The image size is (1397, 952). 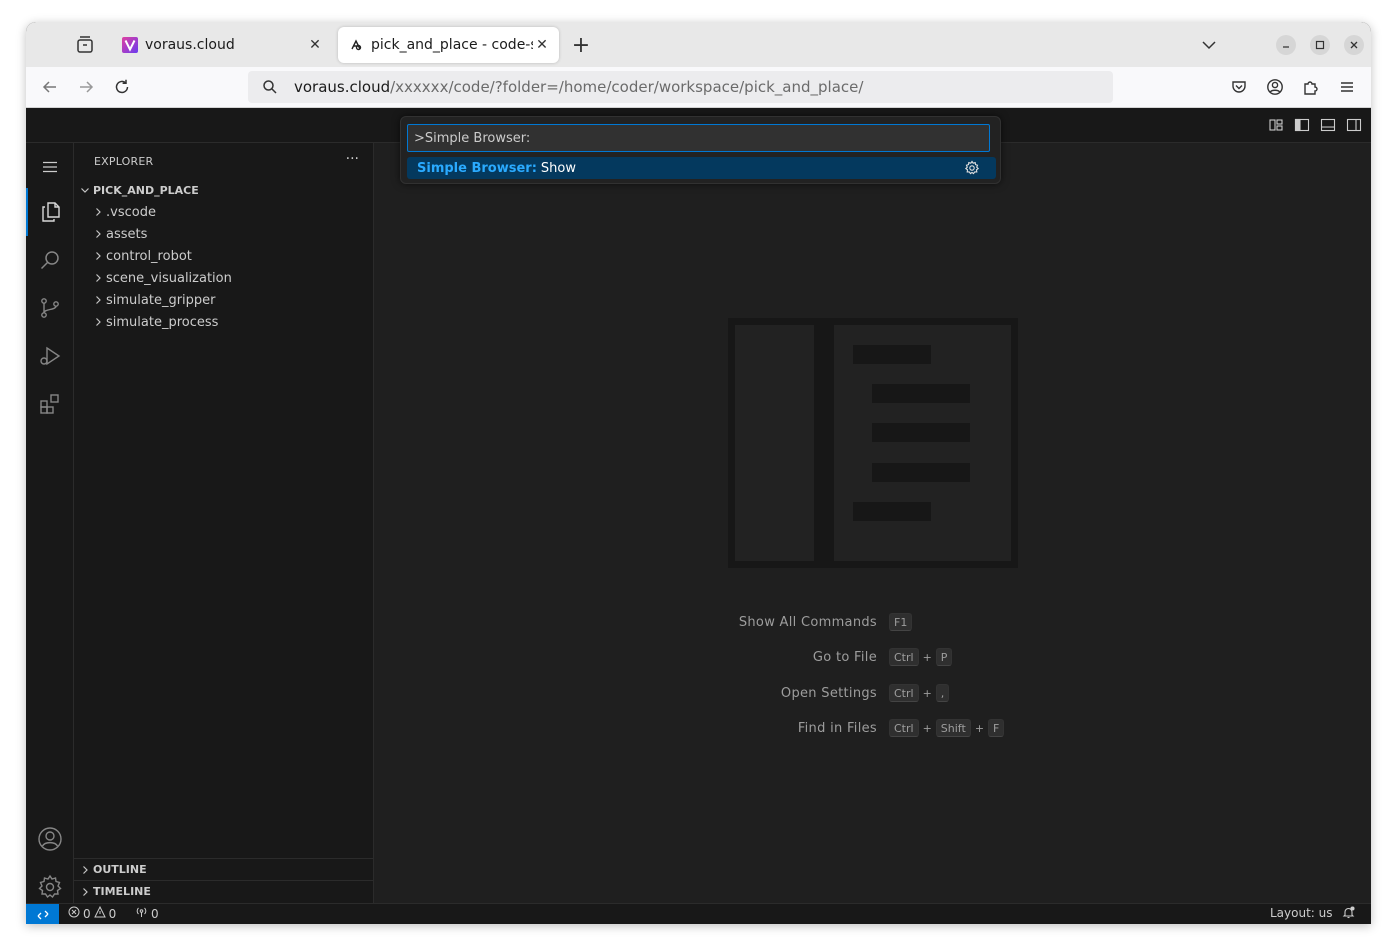 What do you see at coordinates (1354, 45) in the screenshot?
I see `close-window-icon` at bounding box center [1354, 45].